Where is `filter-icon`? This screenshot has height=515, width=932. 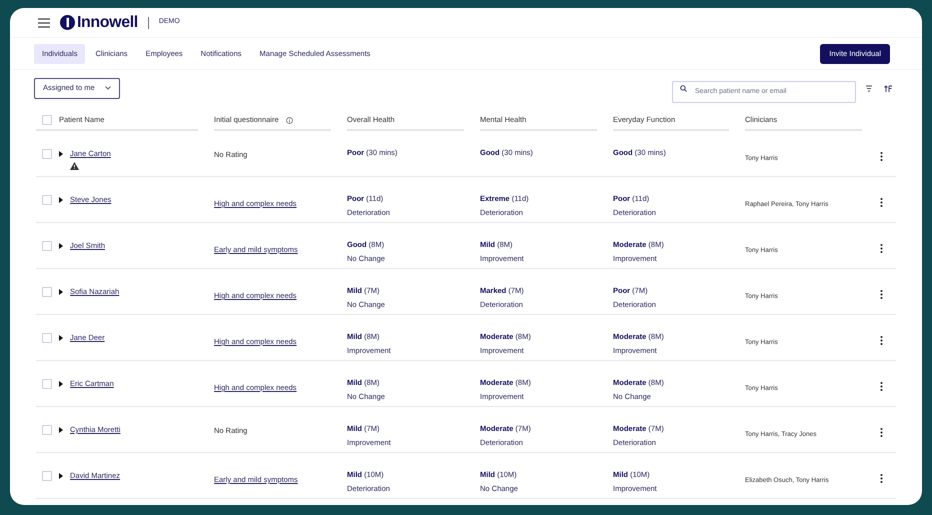 filter-icon is located at coordinates (869, 88).